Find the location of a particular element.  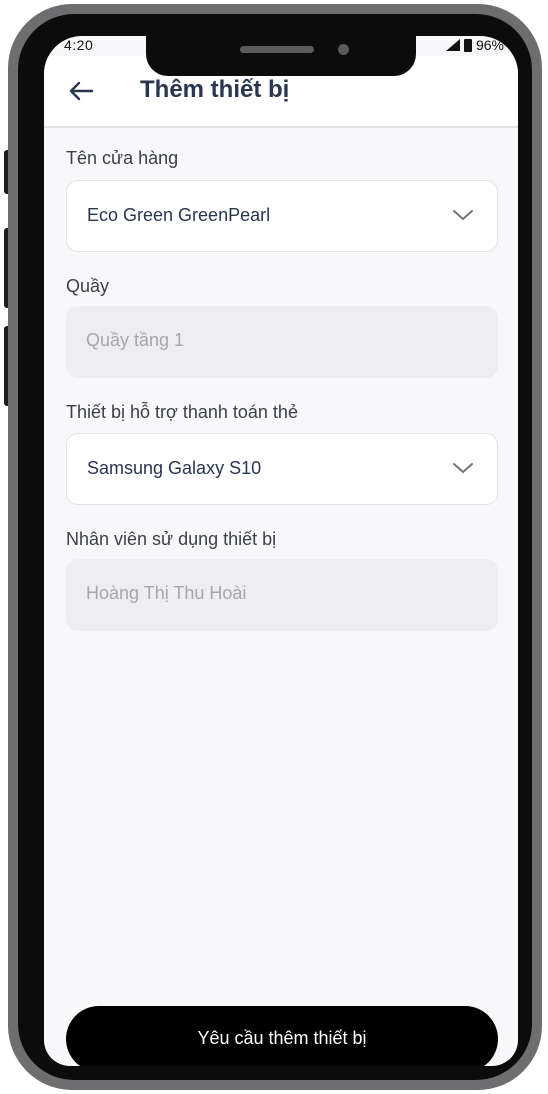

store-value: Eco Green GreenPearl is located at coordinates (179, 215).